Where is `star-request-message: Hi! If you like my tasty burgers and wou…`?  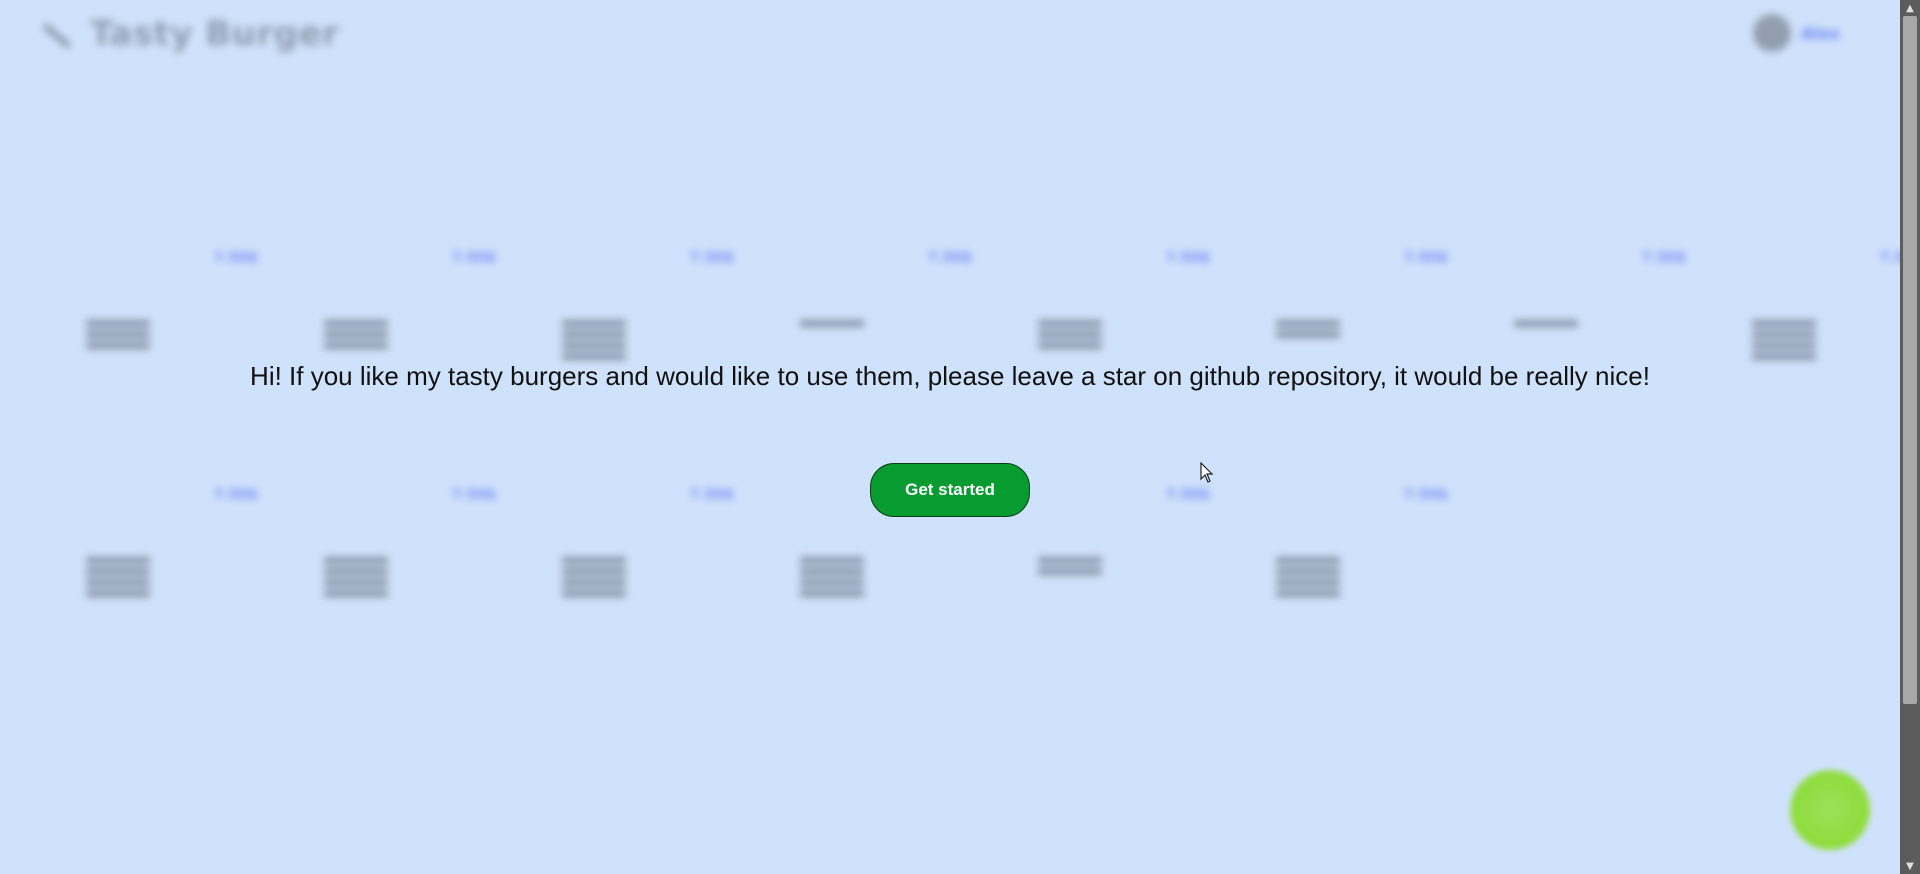
star-request-message: Hi! If you like my tasty burgers and wou… is located at coordinates (950, 376).